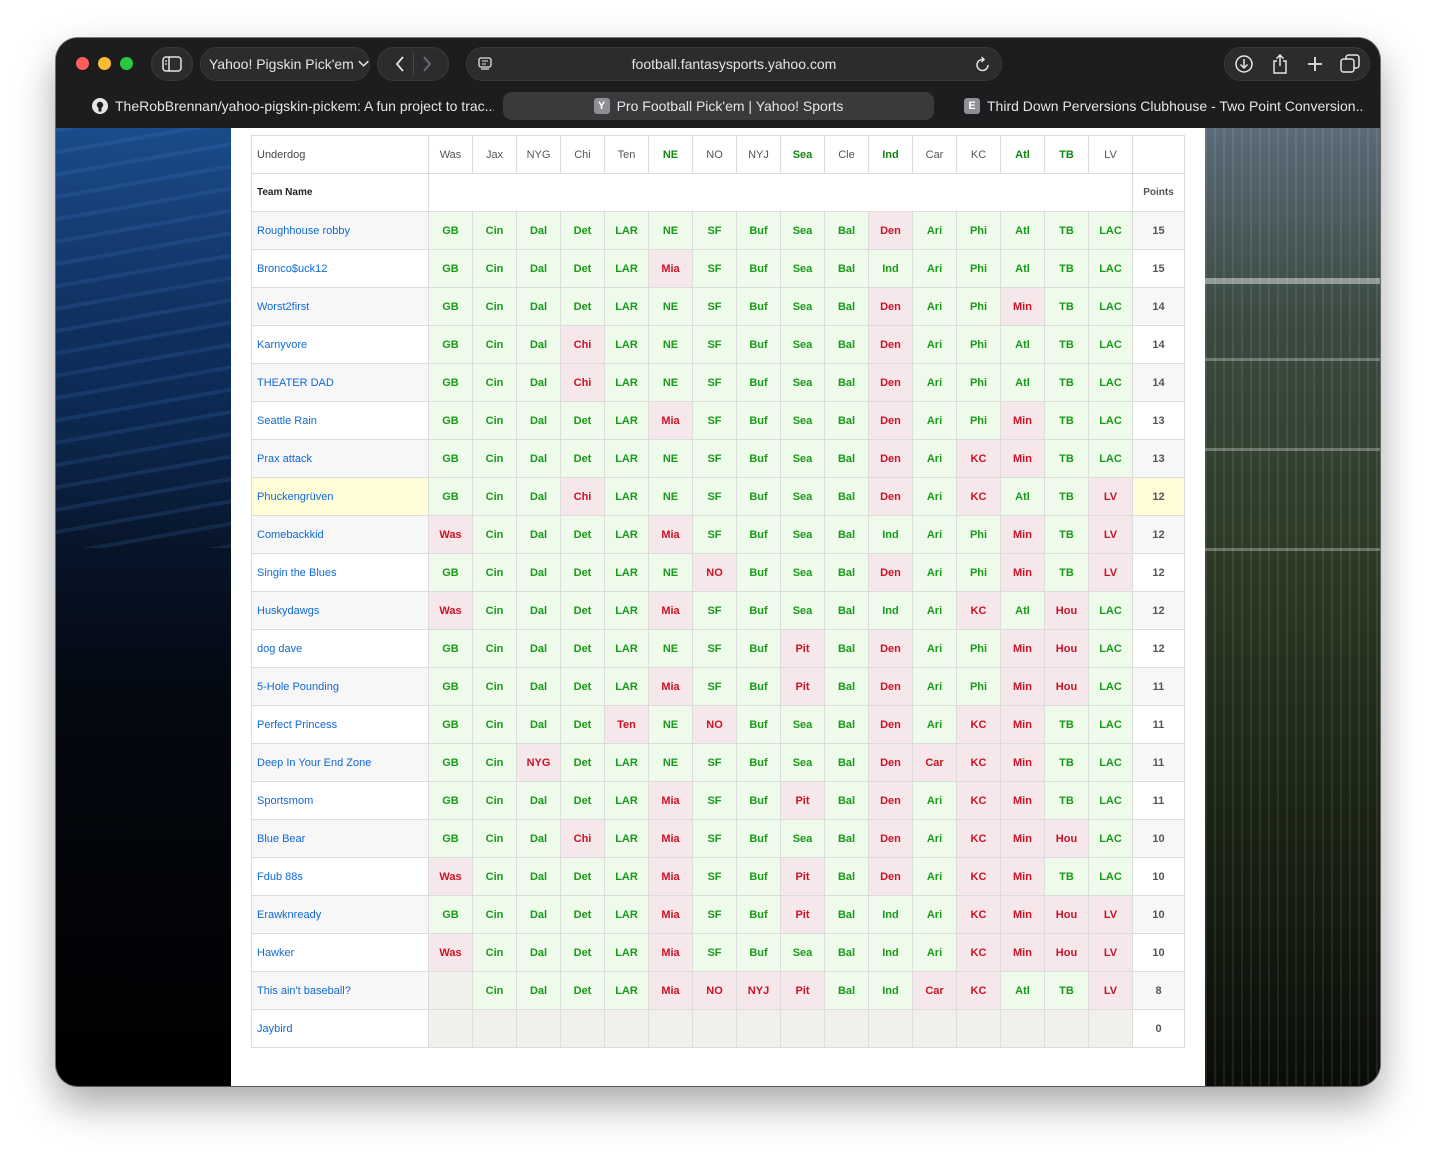 The width and height of the screenshot is (1436, 1161). Describe the element at coordinates (340, 610) in the screenshot. I see `team-name-link: Huskydawgs` at that location.